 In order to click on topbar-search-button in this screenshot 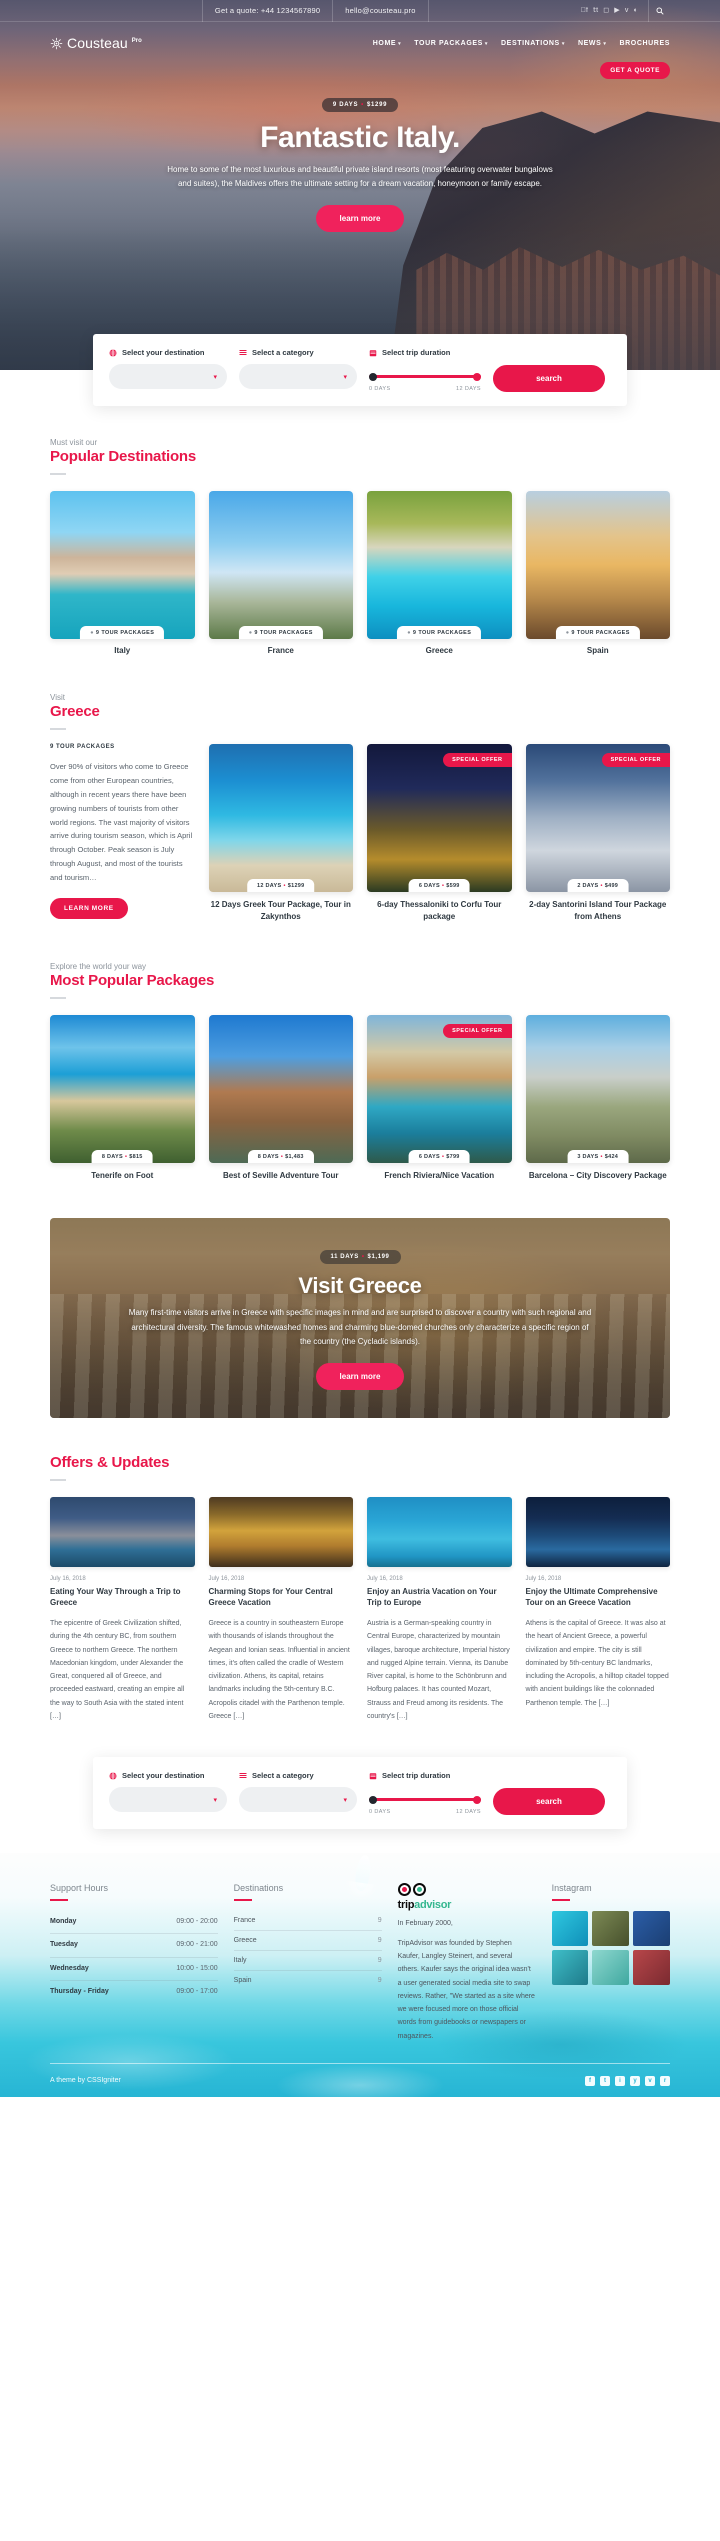, I will do `click(659, 11)`.